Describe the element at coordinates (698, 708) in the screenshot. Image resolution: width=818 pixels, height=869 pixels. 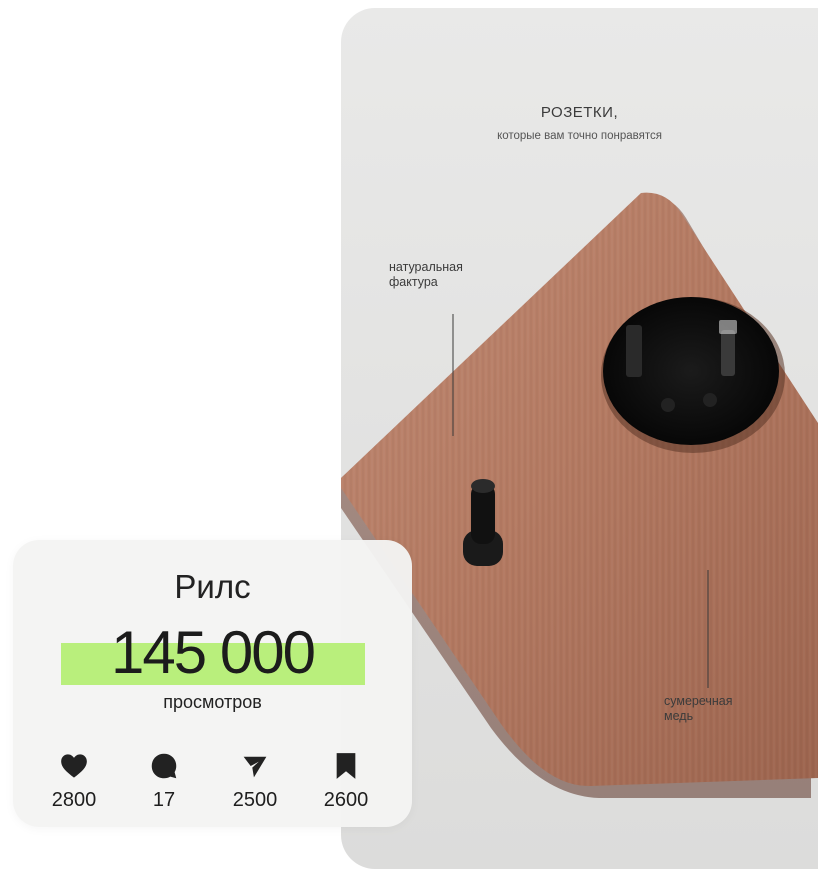
I see `callout-color: сумеречная медь` at that location.